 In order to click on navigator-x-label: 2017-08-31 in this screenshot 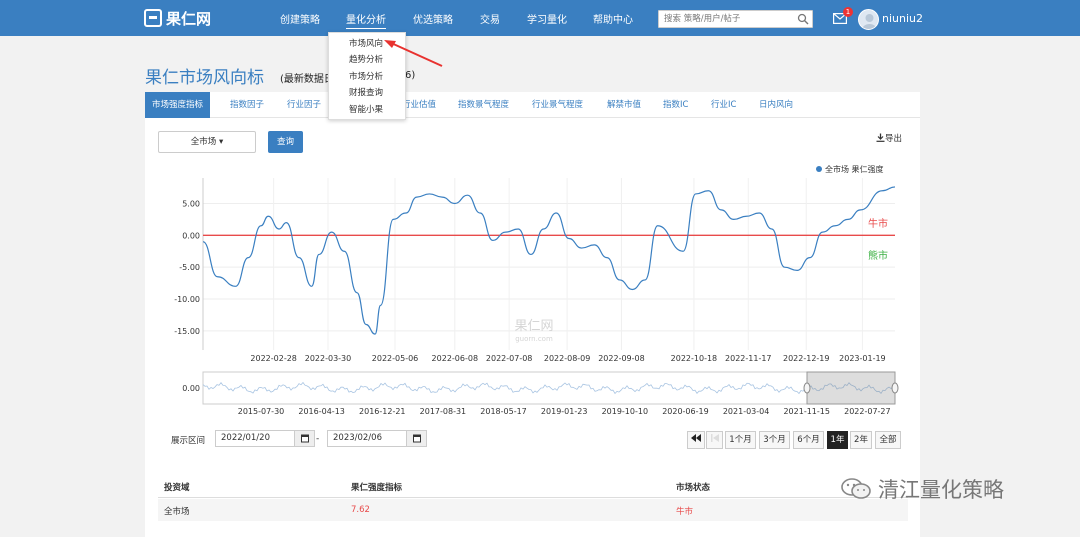, I will do `click(443, 411)`.